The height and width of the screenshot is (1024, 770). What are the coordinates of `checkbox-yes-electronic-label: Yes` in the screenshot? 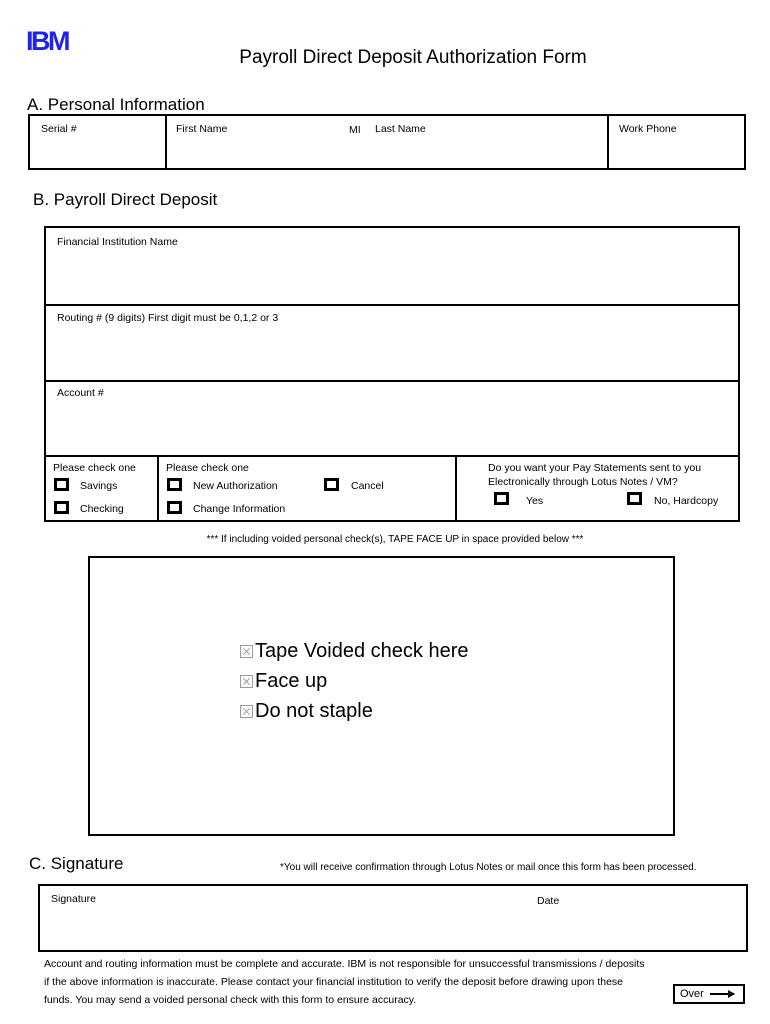 It's located at (535, 501).